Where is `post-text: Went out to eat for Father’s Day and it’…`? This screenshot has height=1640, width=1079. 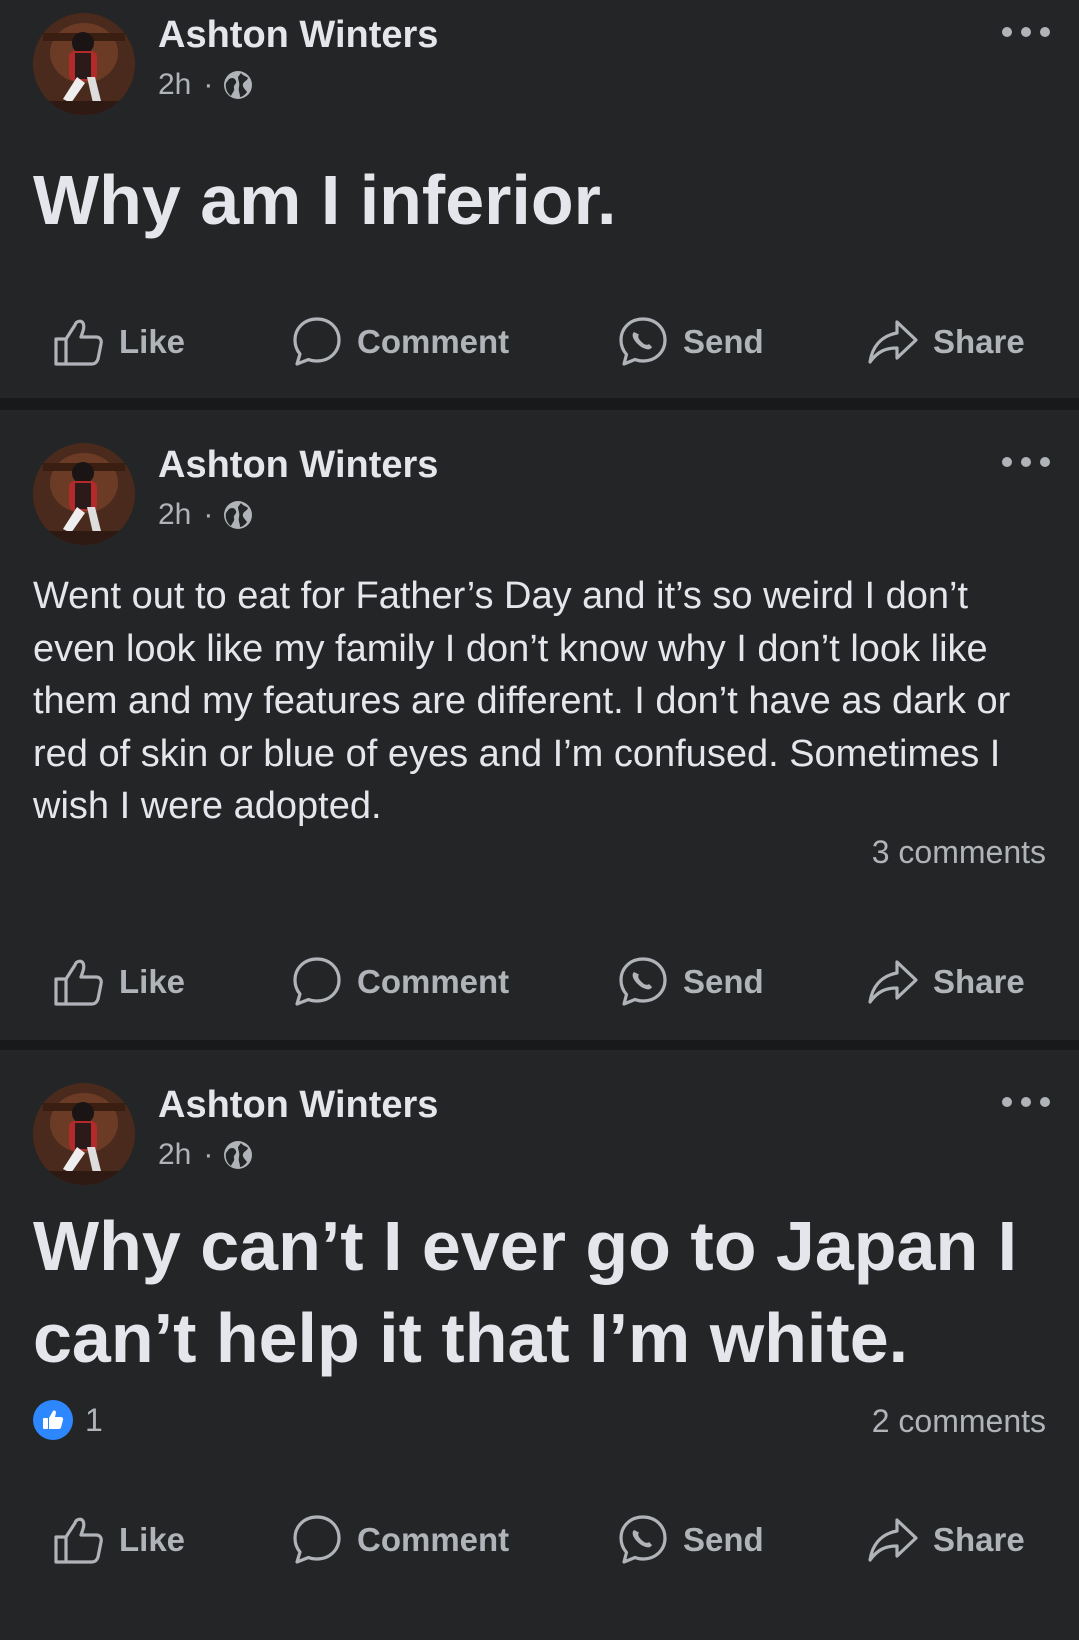 post-text: Went out to eat for Father’s Day and it’… is located at coordinates (522, 701).